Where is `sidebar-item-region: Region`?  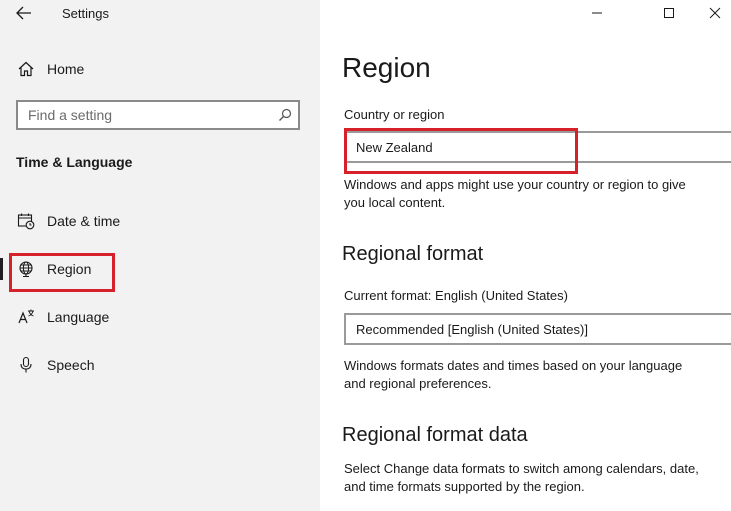
sidebar-item-region: Region is located at coordinates (160, 269).